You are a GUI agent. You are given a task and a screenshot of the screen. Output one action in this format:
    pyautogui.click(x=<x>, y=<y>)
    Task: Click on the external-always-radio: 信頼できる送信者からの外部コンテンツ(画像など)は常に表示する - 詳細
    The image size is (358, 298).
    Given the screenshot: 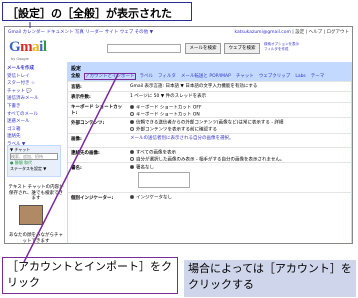 What is the action you would take?
    pyautogui.click(x=206, y=123)
    